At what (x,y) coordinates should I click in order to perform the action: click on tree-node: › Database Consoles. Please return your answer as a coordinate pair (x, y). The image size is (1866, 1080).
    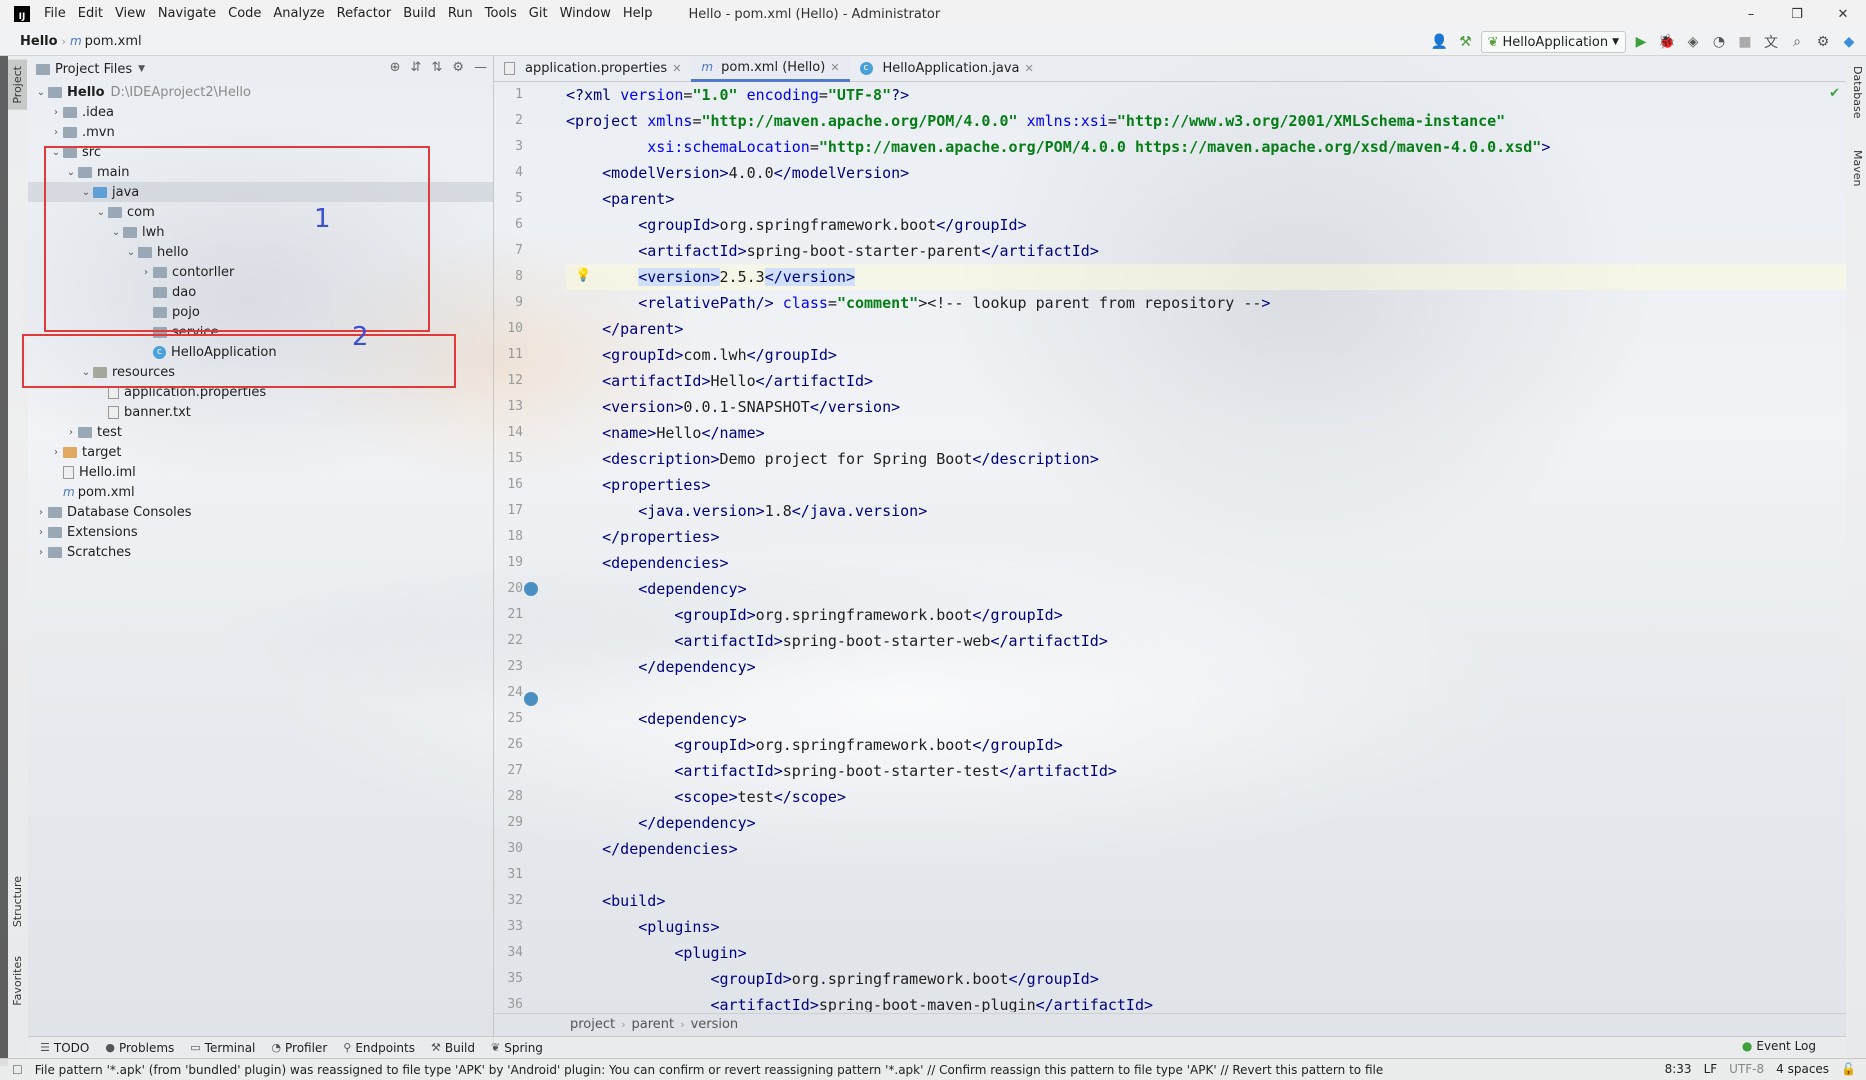
    Looking at the image, I should click on (260, 512).